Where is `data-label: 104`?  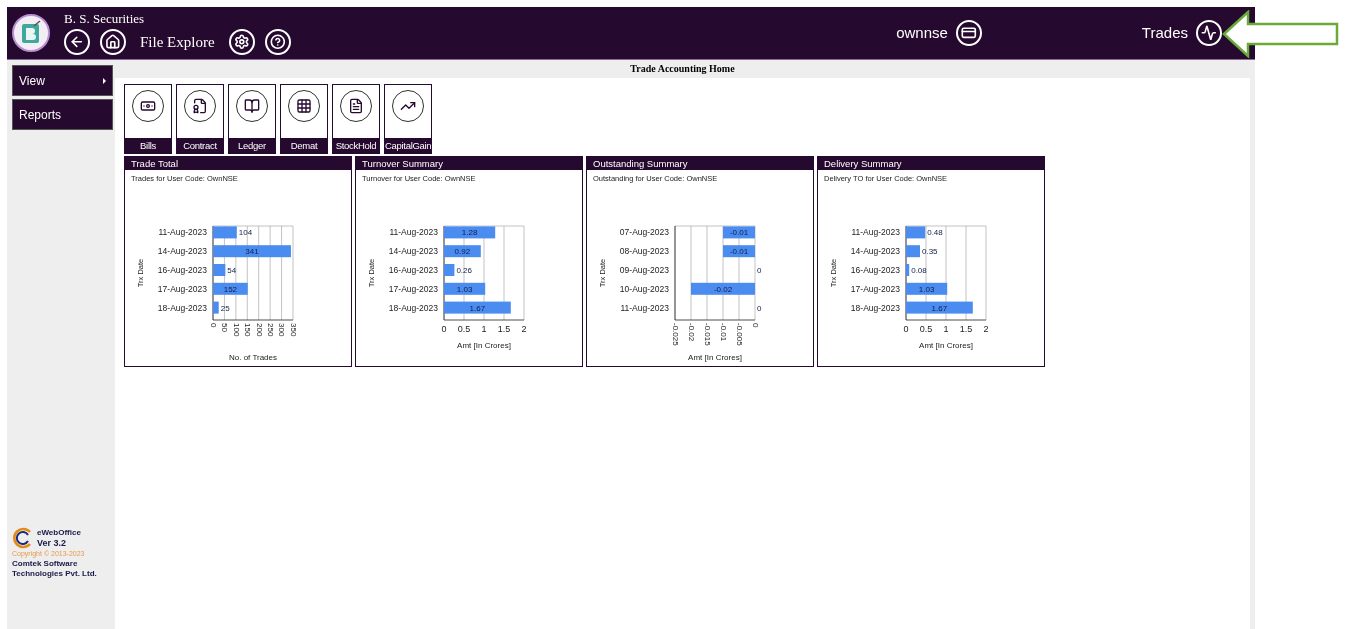 data-label: 104 is located at coordinates (245, 233).